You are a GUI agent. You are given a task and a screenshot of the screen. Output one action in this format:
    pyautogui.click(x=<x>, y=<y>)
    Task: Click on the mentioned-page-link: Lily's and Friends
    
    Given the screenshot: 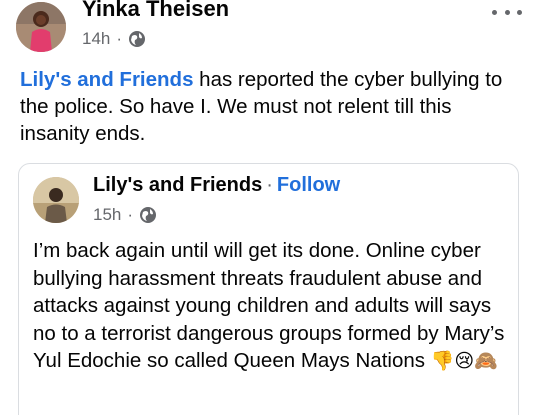 What is the action you would take?
    pyautogui.click(x=106, y=79)
    